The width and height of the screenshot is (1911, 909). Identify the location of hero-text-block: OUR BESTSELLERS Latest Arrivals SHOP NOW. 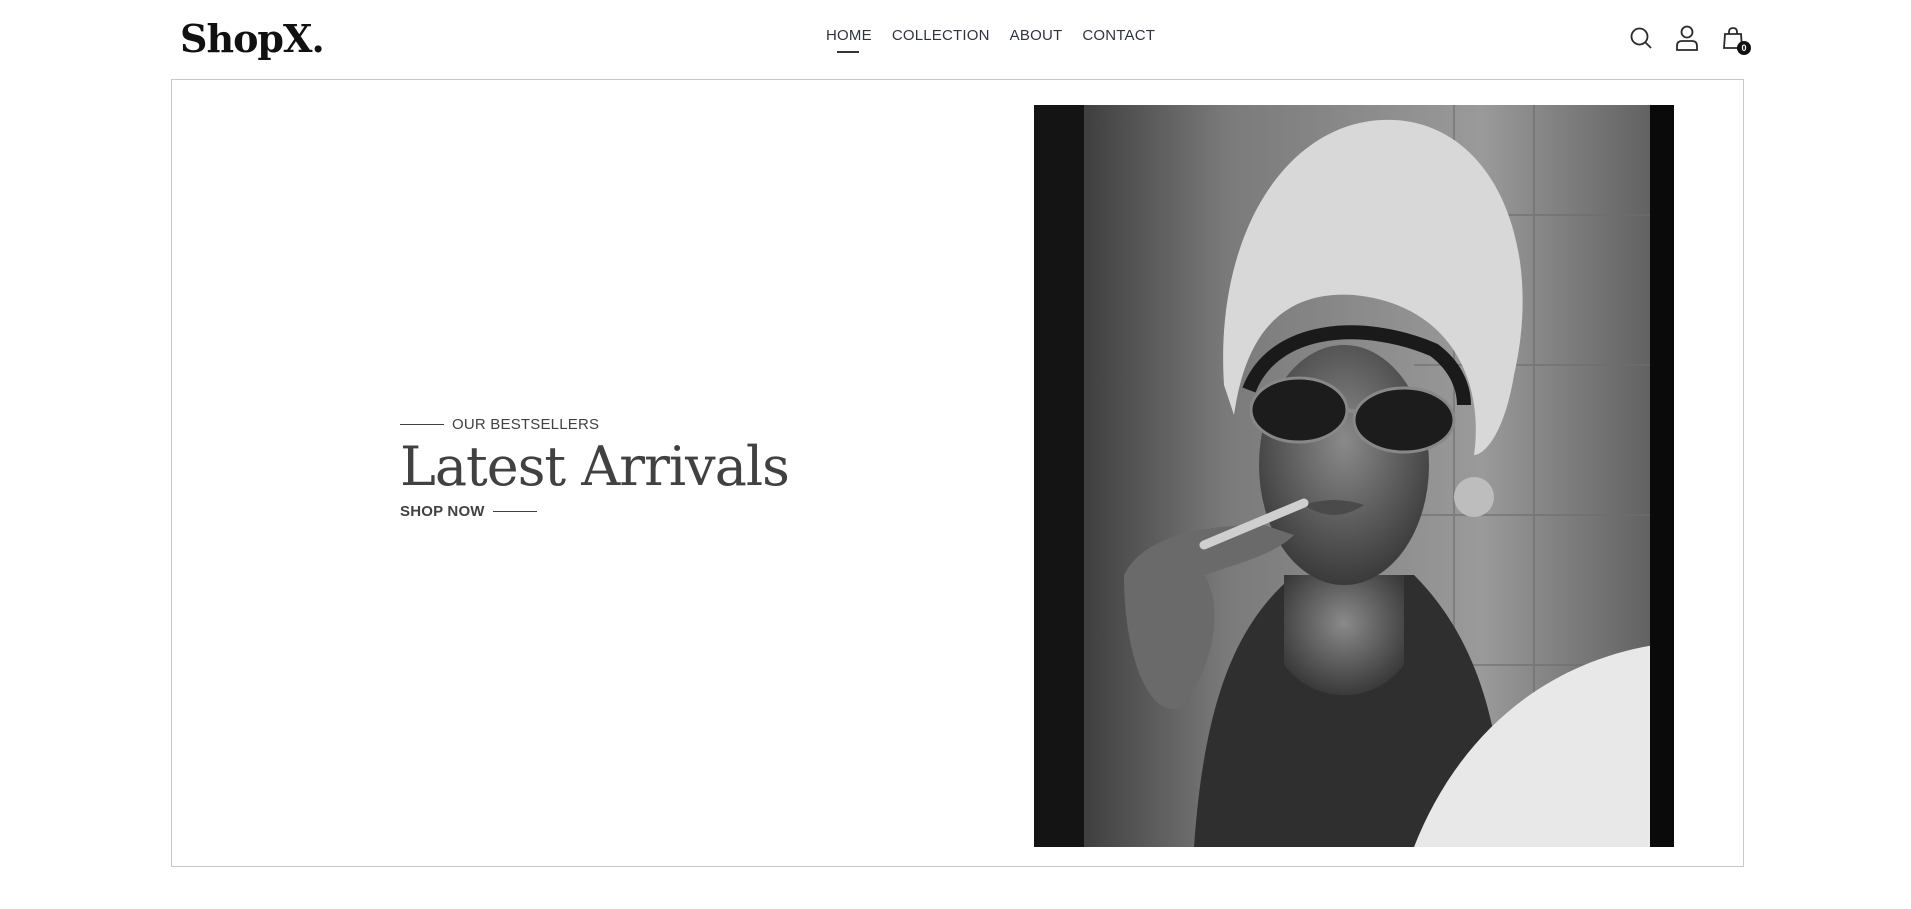
(595, 468).